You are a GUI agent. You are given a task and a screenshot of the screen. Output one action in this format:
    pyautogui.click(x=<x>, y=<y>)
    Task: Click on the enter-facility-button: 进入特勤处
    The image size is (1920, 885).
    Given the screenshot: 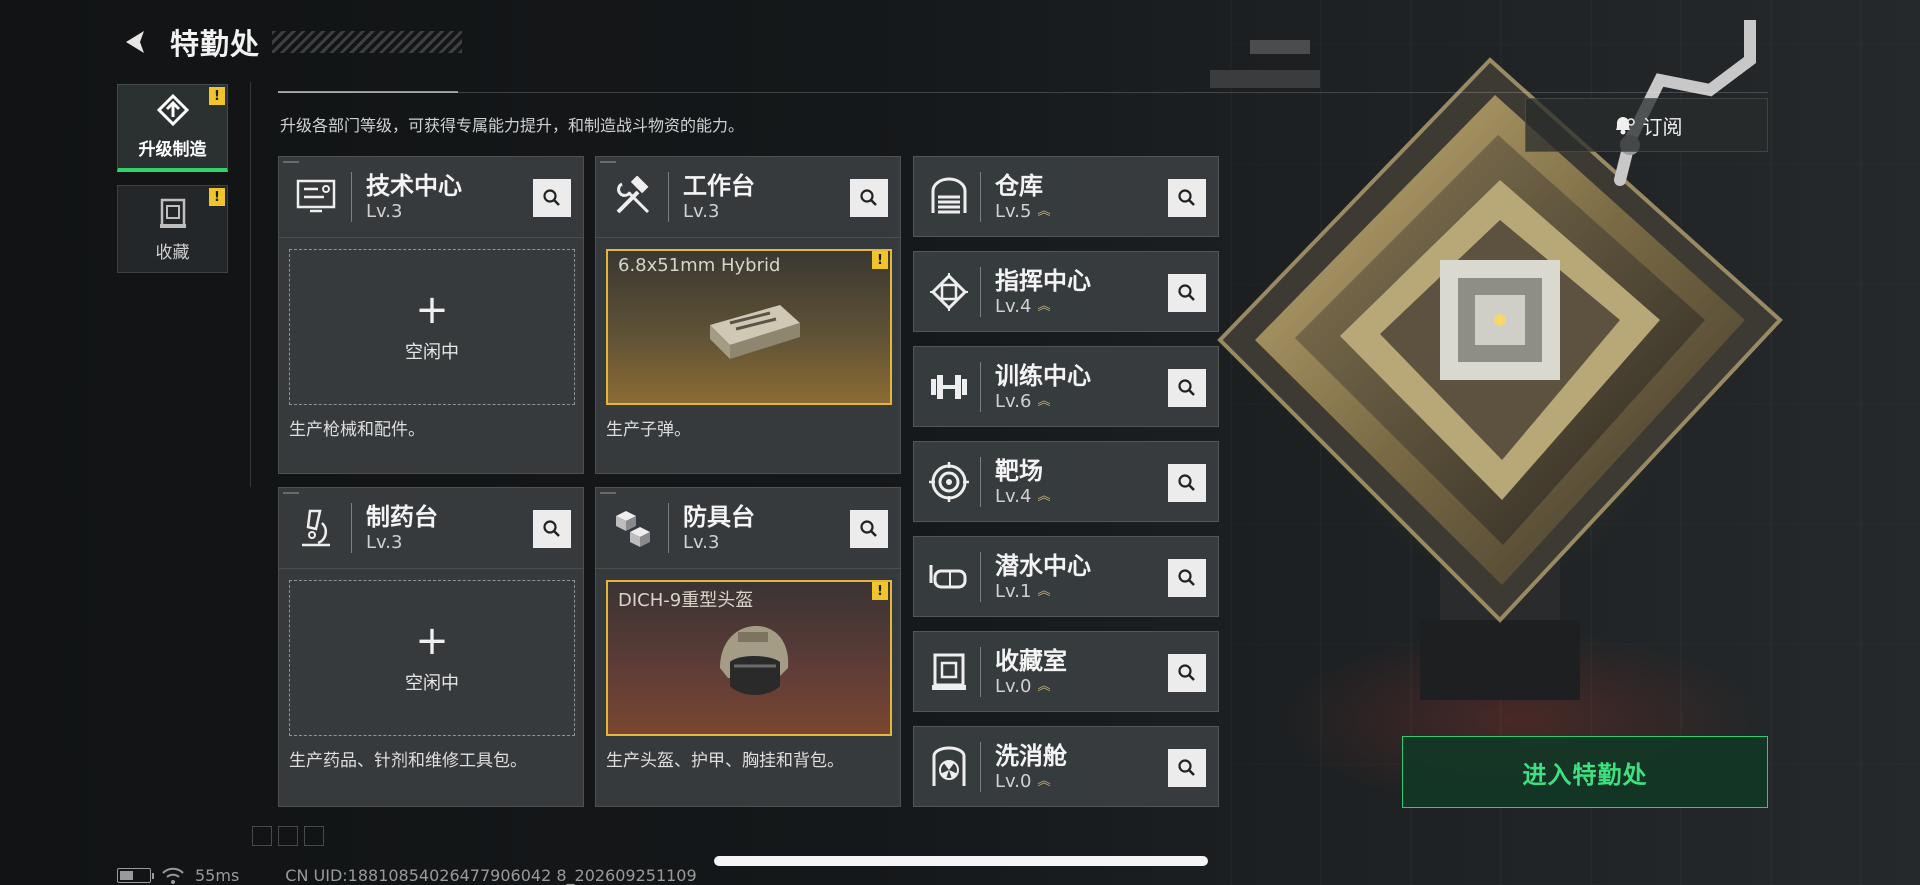 What is the action you would take?
    pyautogui.click(x=1585, y=772)
    